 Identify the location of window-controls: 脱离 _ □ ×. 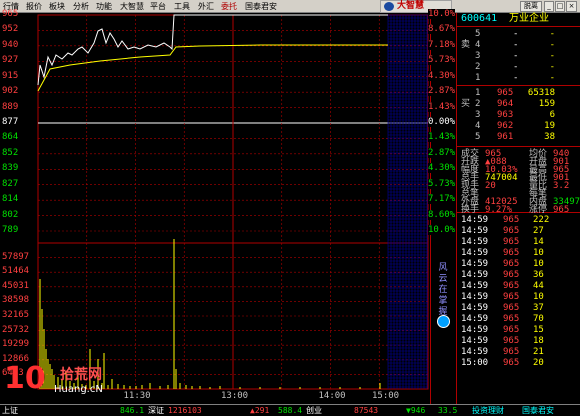
(549, 6).